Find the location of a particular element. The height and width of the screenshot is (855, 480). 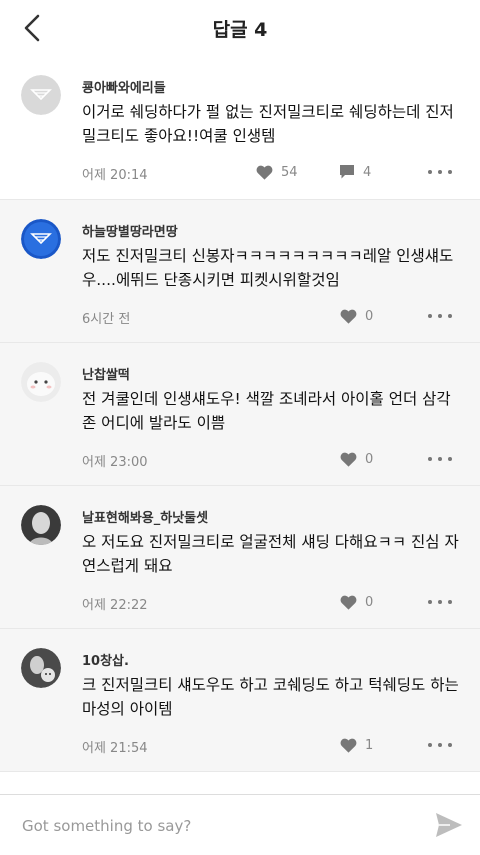

comment-count: 4 is located at coordinates (367, 172).